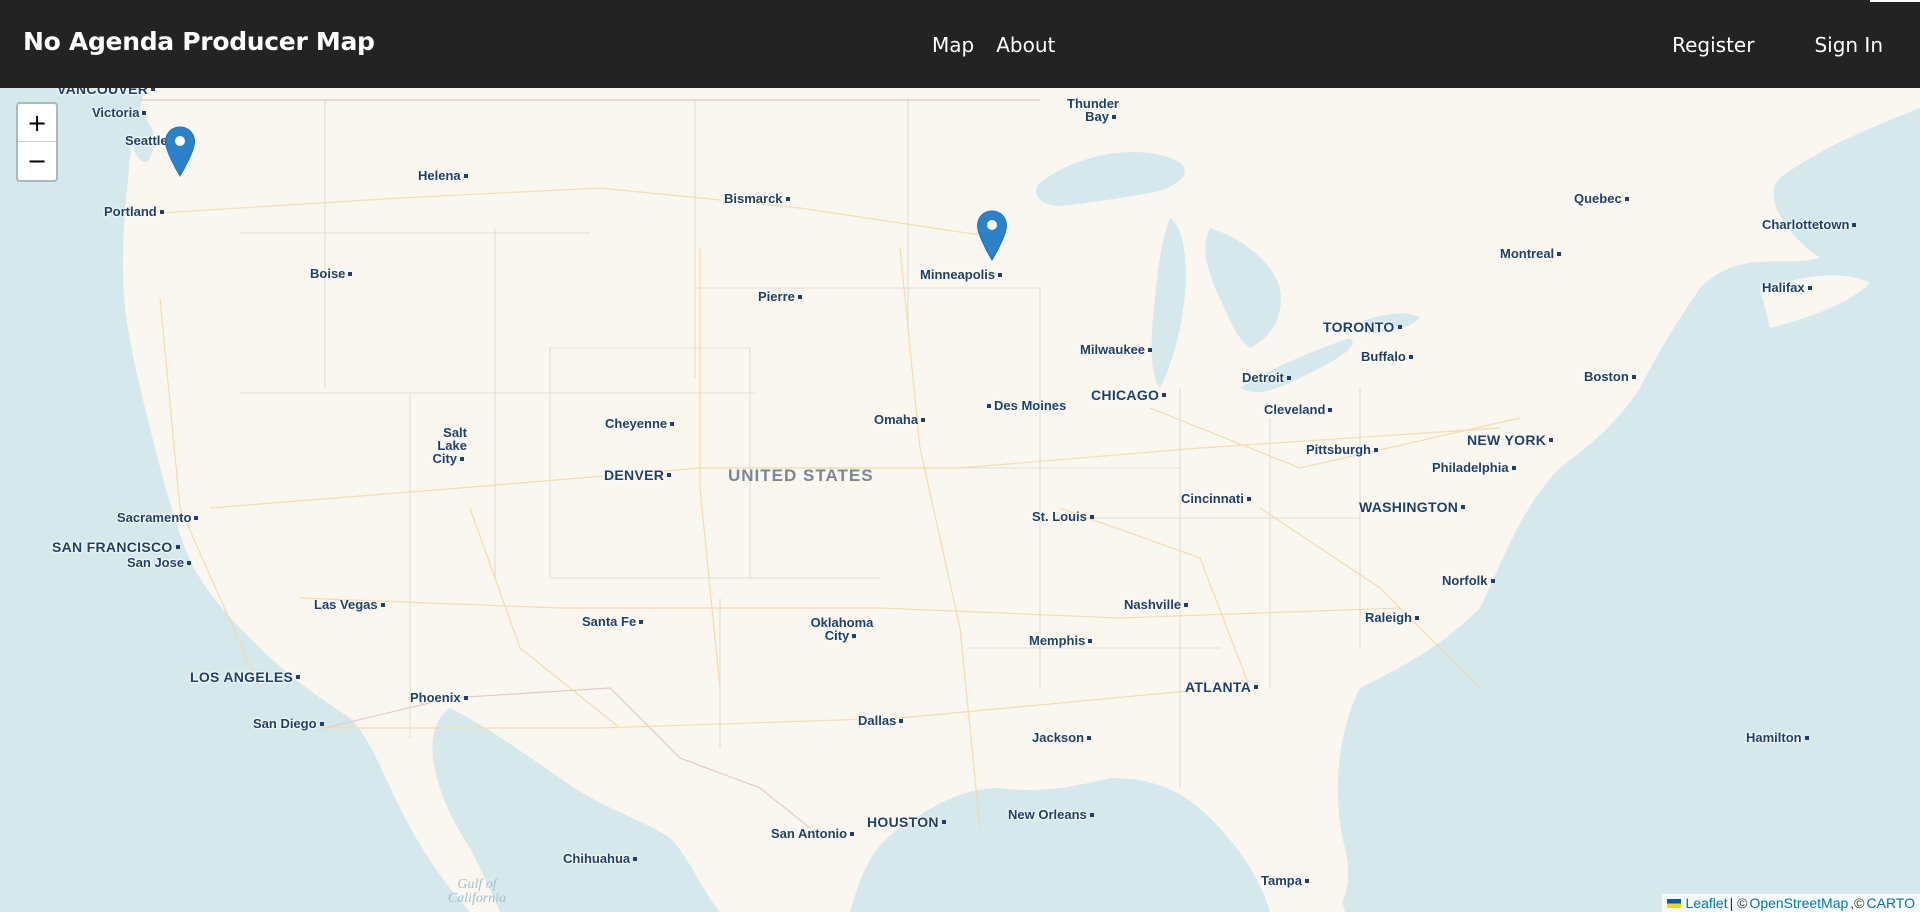 The width and height of the screenshot is (1920, 912). Describe the element at coordinates (601, 859) in the screenshot. I see `city-label: Chihuahua` at that location.